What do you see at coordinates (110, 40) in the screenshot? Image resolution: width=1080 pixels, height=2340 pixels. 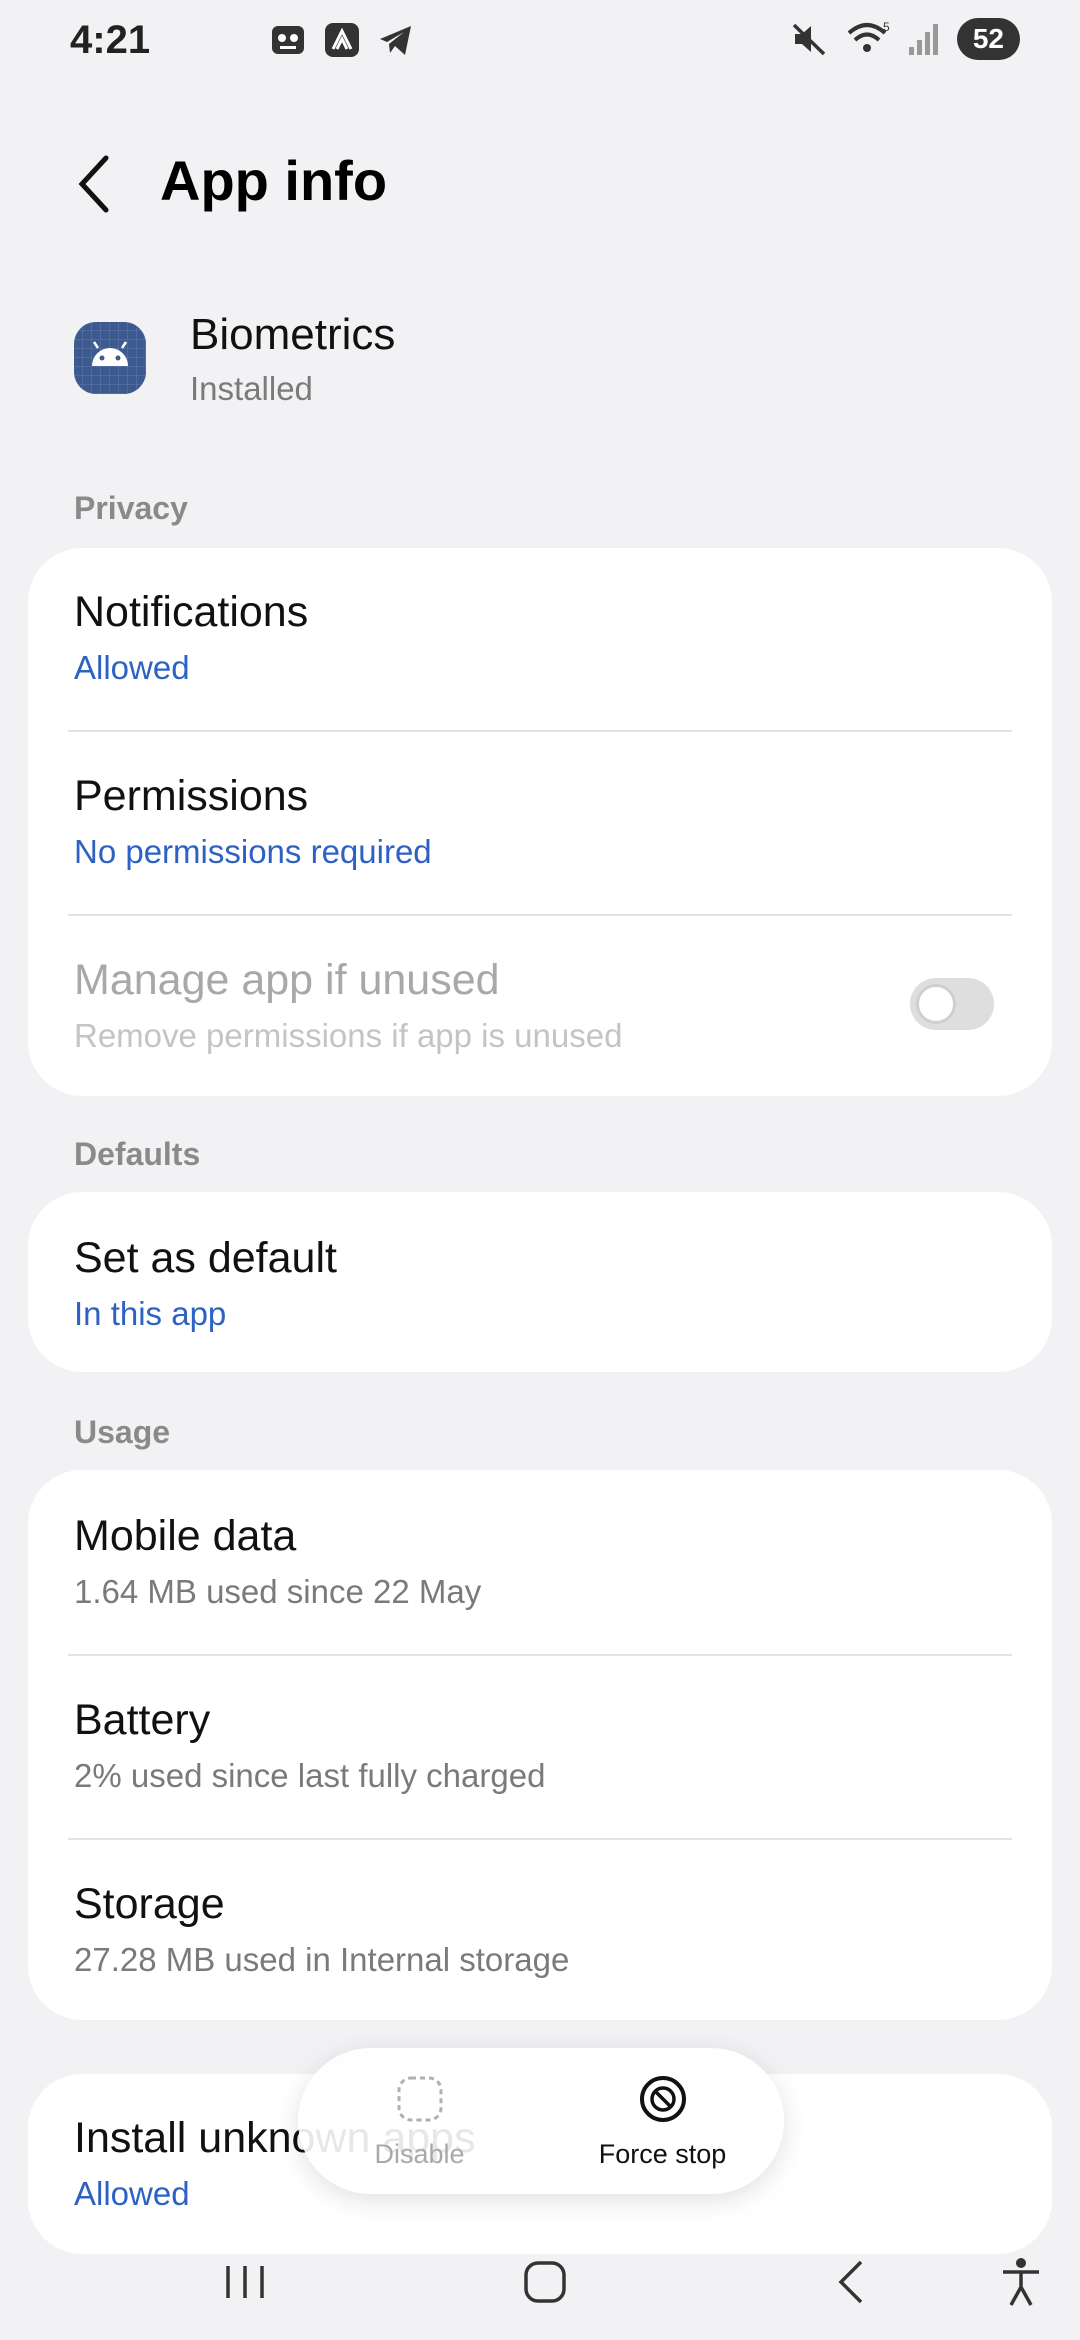 I see `status-time: 4:21` at bounding box center [110, 40].